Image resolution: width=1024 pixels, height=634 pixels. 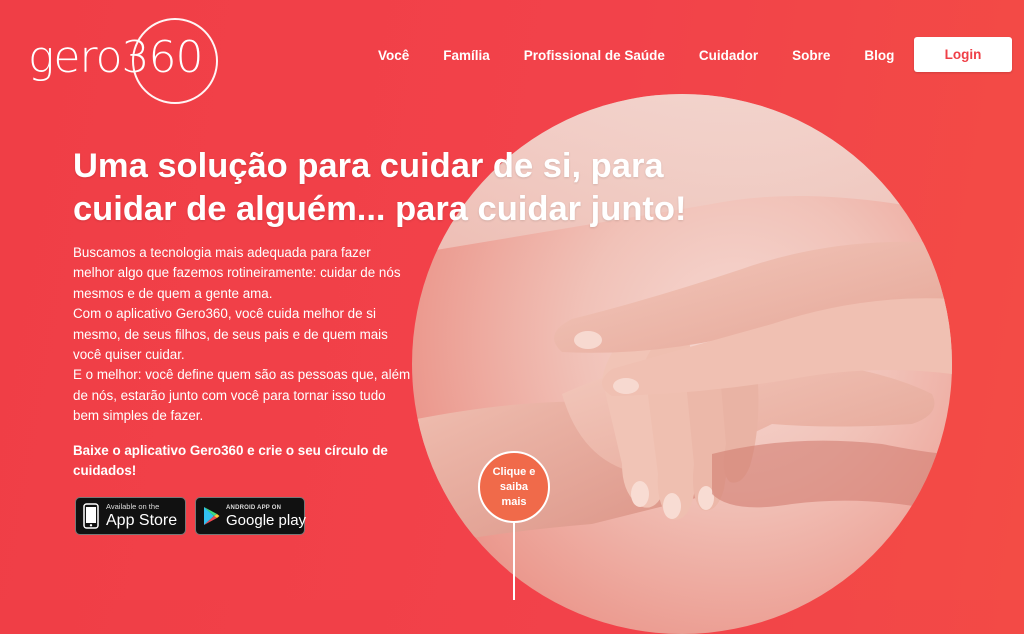 I want to click on headline-line-1: Uma solução para cuidar de si, para, so click(x=368, y=166).